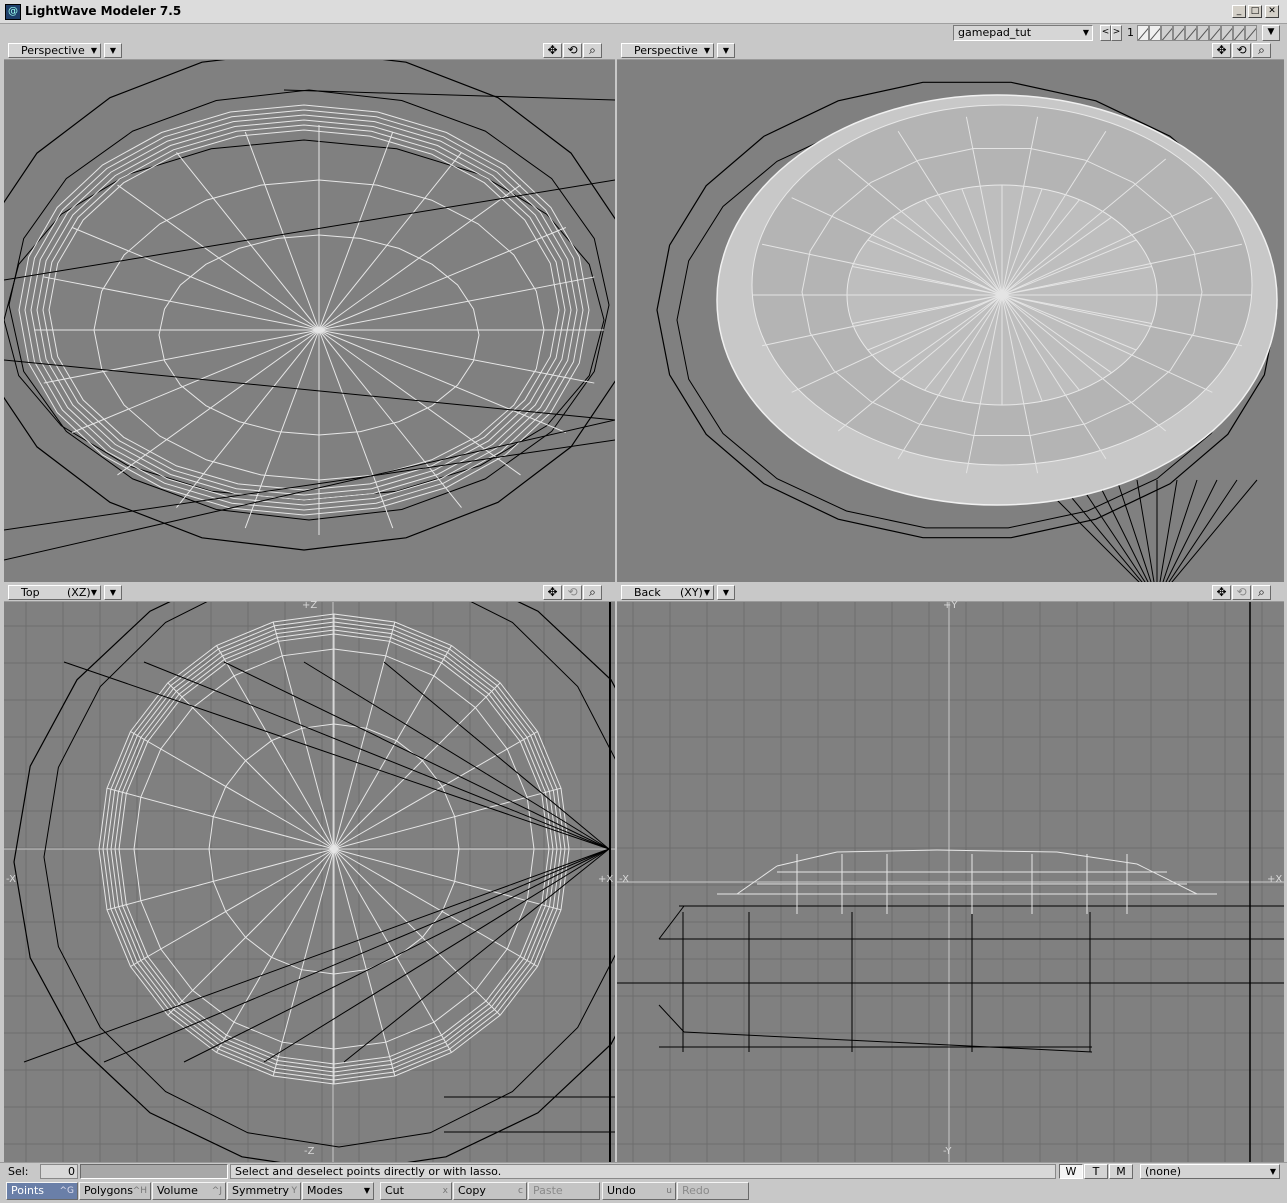  I want to click on morph-map-button: M, so click(1121, 1171).